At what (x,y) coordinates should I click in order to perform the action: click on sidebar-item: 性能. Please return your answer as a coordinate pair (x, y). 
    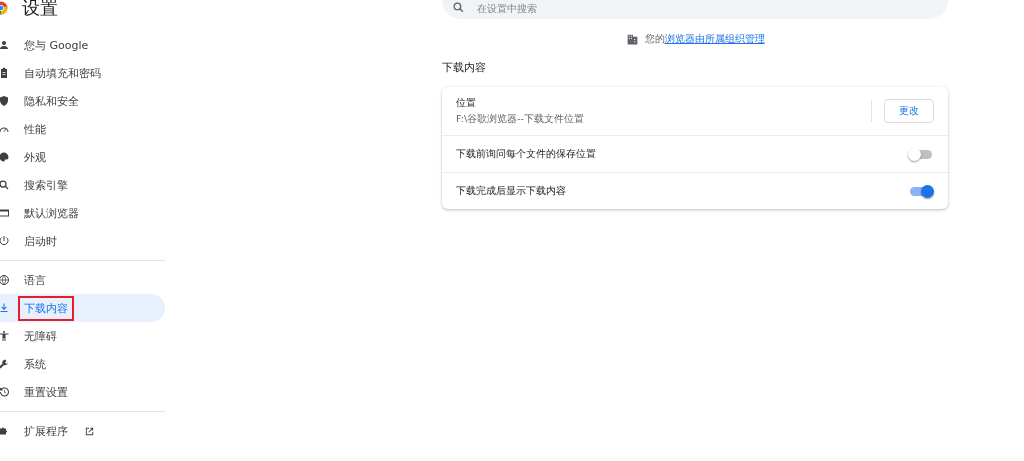
    Looking at the image, I should click on (82, 129).